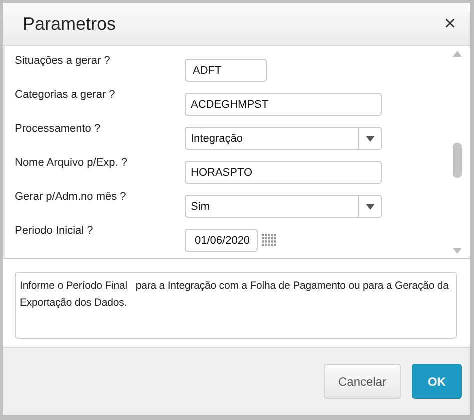 This screenshot has height=420, width=474. What do you see at coordinates (58, 130) in the screenshot?
I see `field-label: Processamento ?` at bounding box center [58, 130].